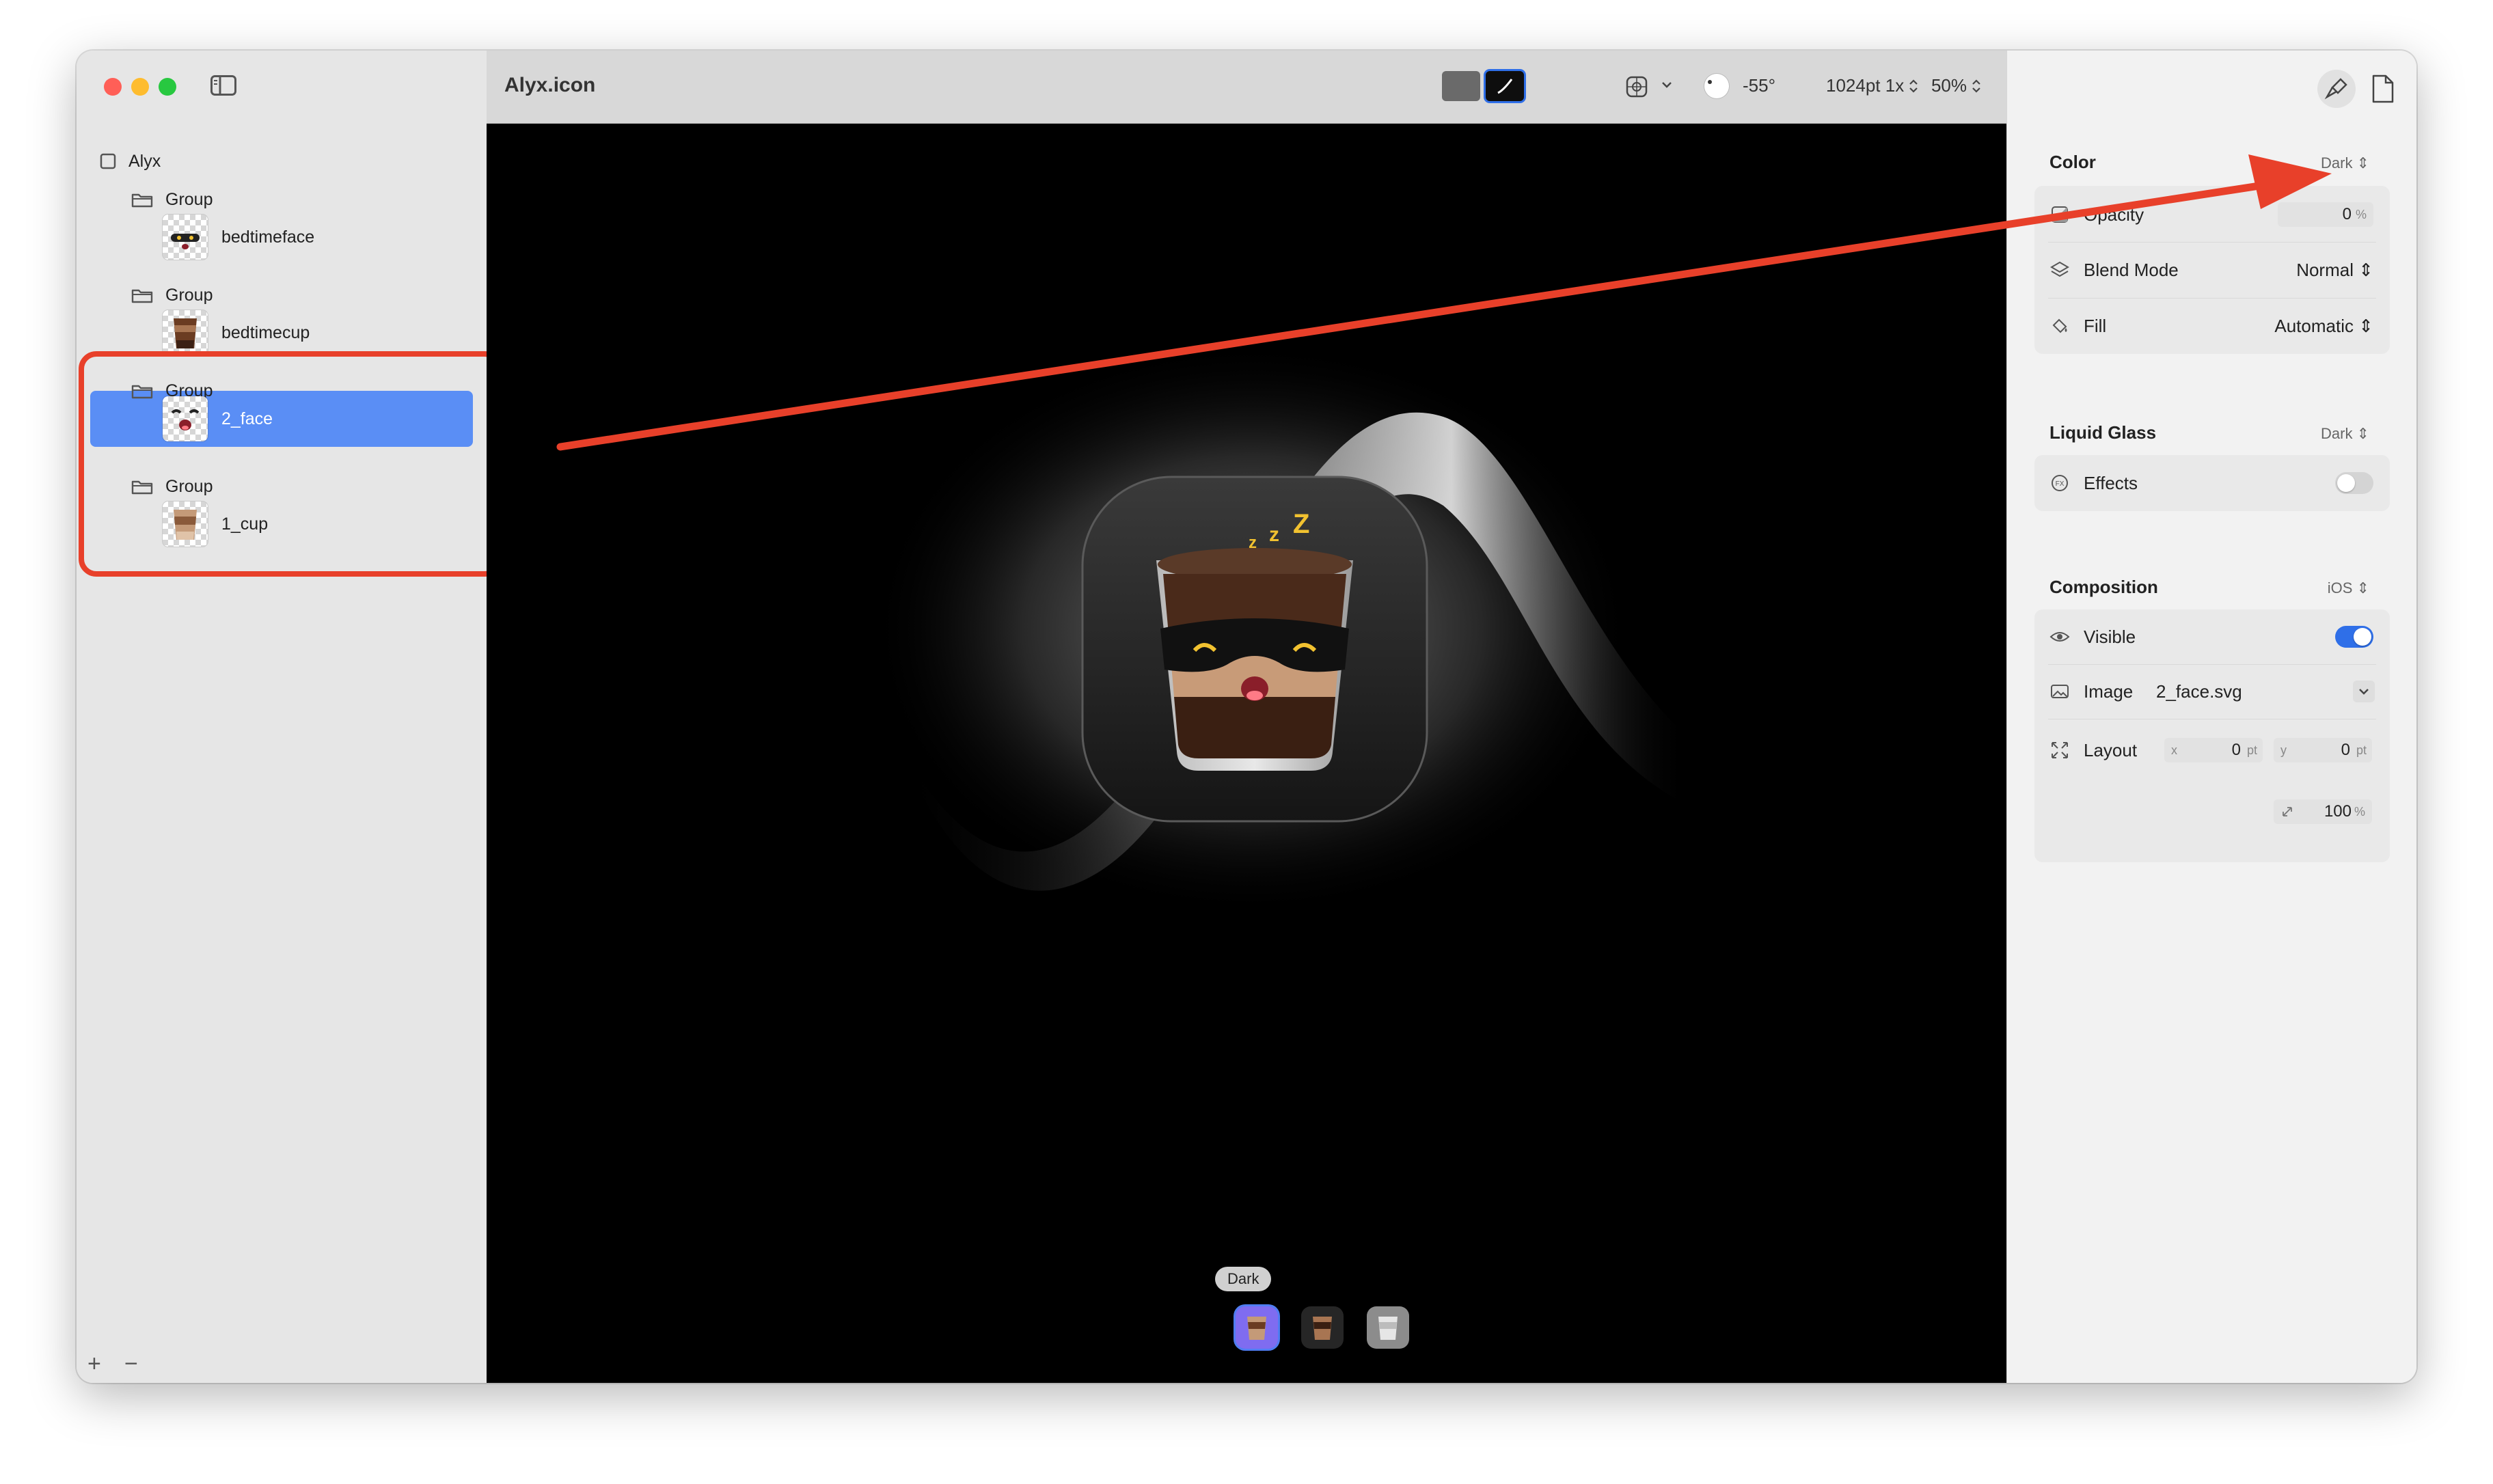 The width and height of the screenshot is (2493, 1484). Describe the element at coordinates (2359, 812) in the screenshot. I see `scale-unit: %` at that location.